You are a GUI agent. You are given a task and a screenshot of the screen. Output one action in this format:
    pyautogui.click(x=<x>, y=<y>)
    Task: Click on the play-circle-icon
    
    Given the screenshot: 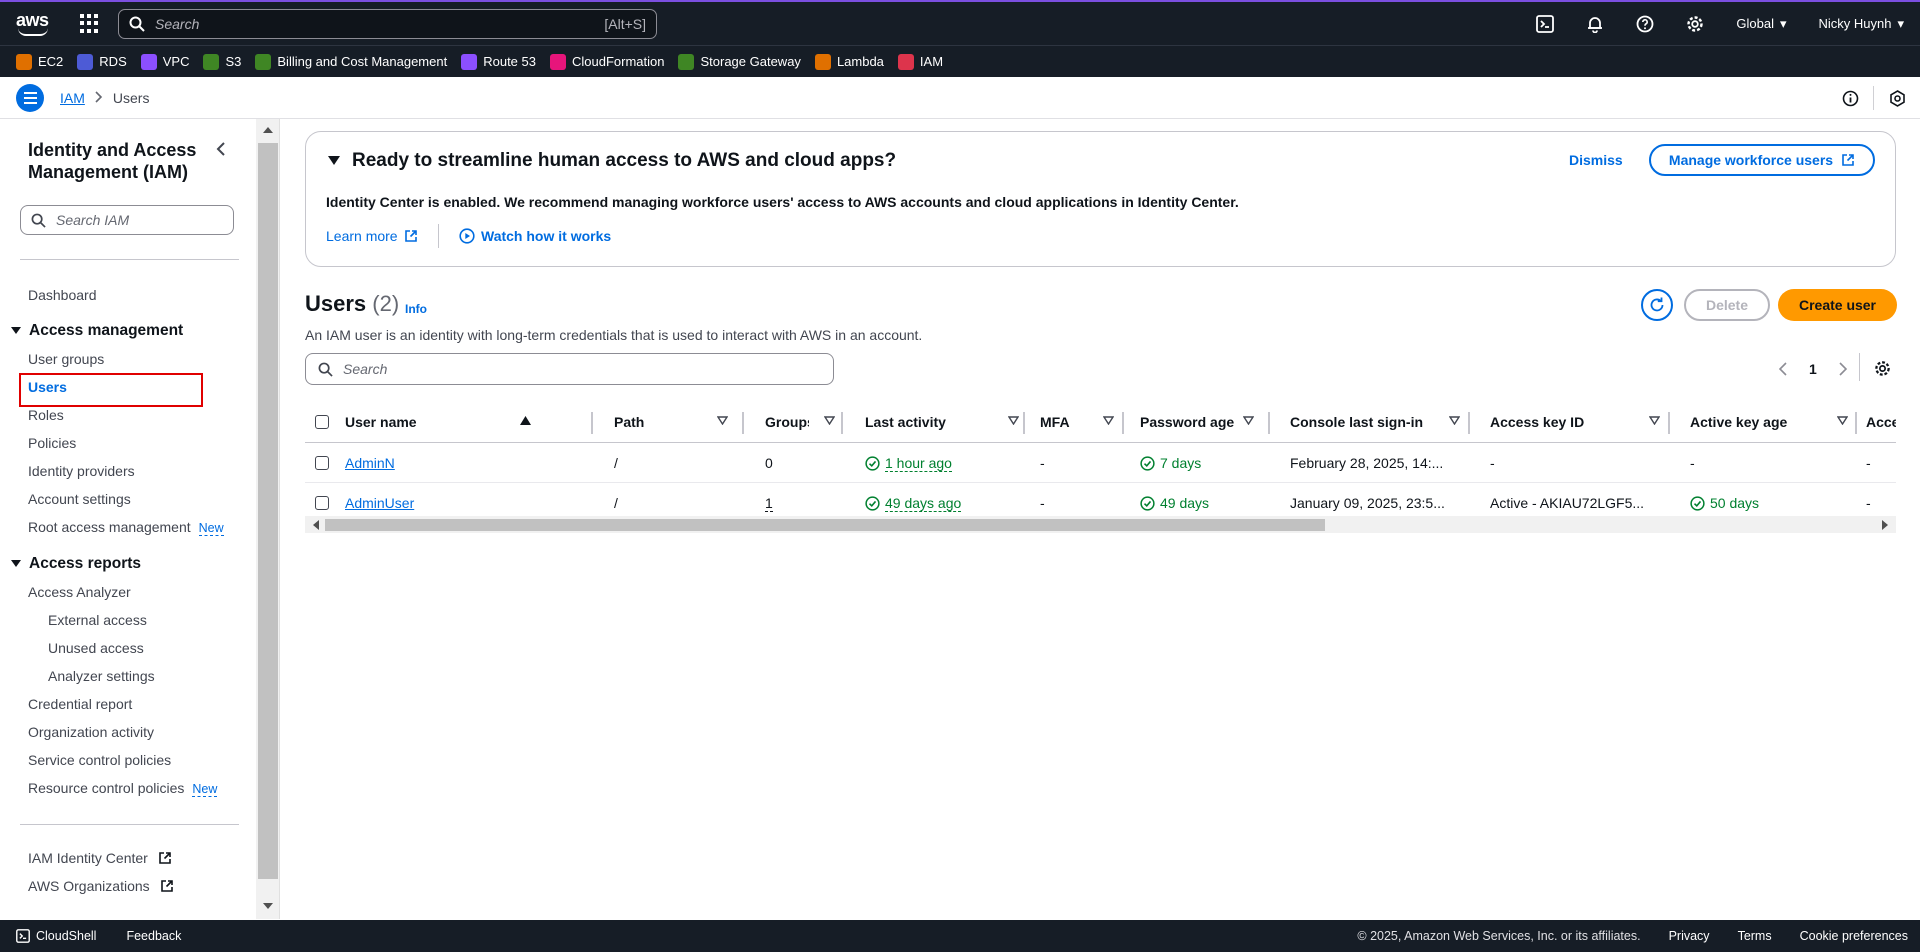 What is the action you would take?
    pyautogui.click(x=467, y=236)
    